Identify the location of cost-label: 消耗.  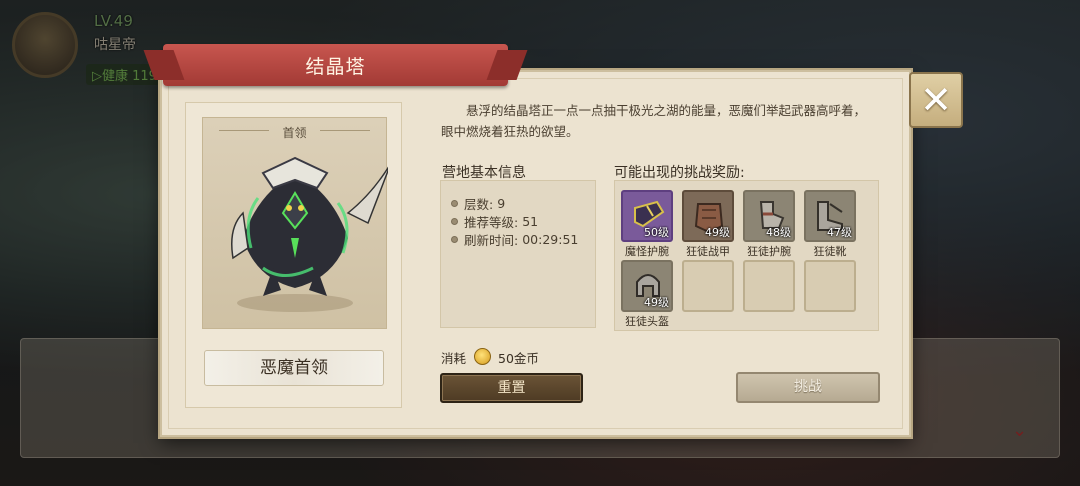
(454, 358).